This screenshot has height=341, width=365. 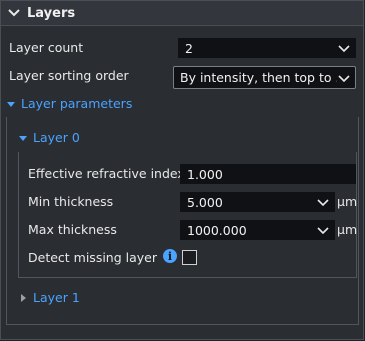 What do you see at coordinates (56, 137) in the screenshot?
I see `layer0-title: Layer 0` at bounding box center [56, 137].